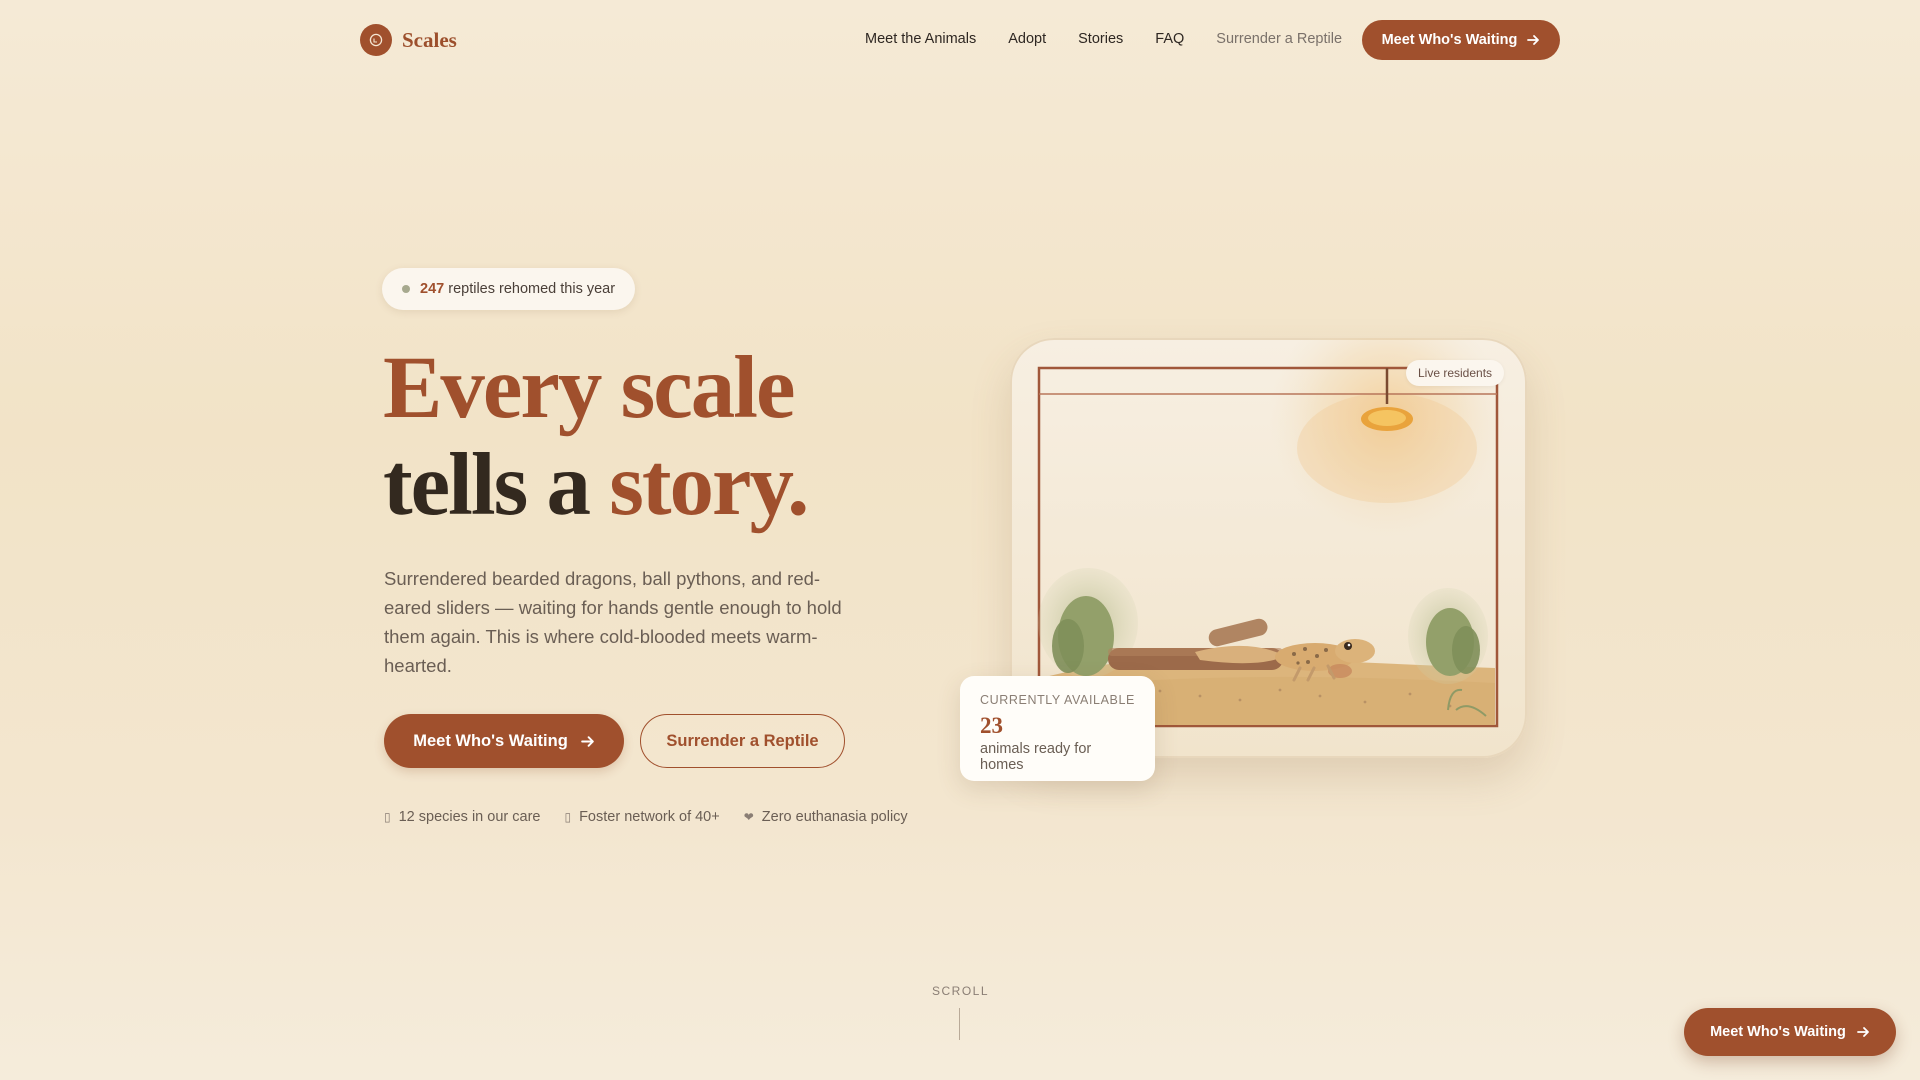 The width and height of the screenshot is (1920, 1080). I want to click on headline-line-2a: tells a, so click(496, 485).